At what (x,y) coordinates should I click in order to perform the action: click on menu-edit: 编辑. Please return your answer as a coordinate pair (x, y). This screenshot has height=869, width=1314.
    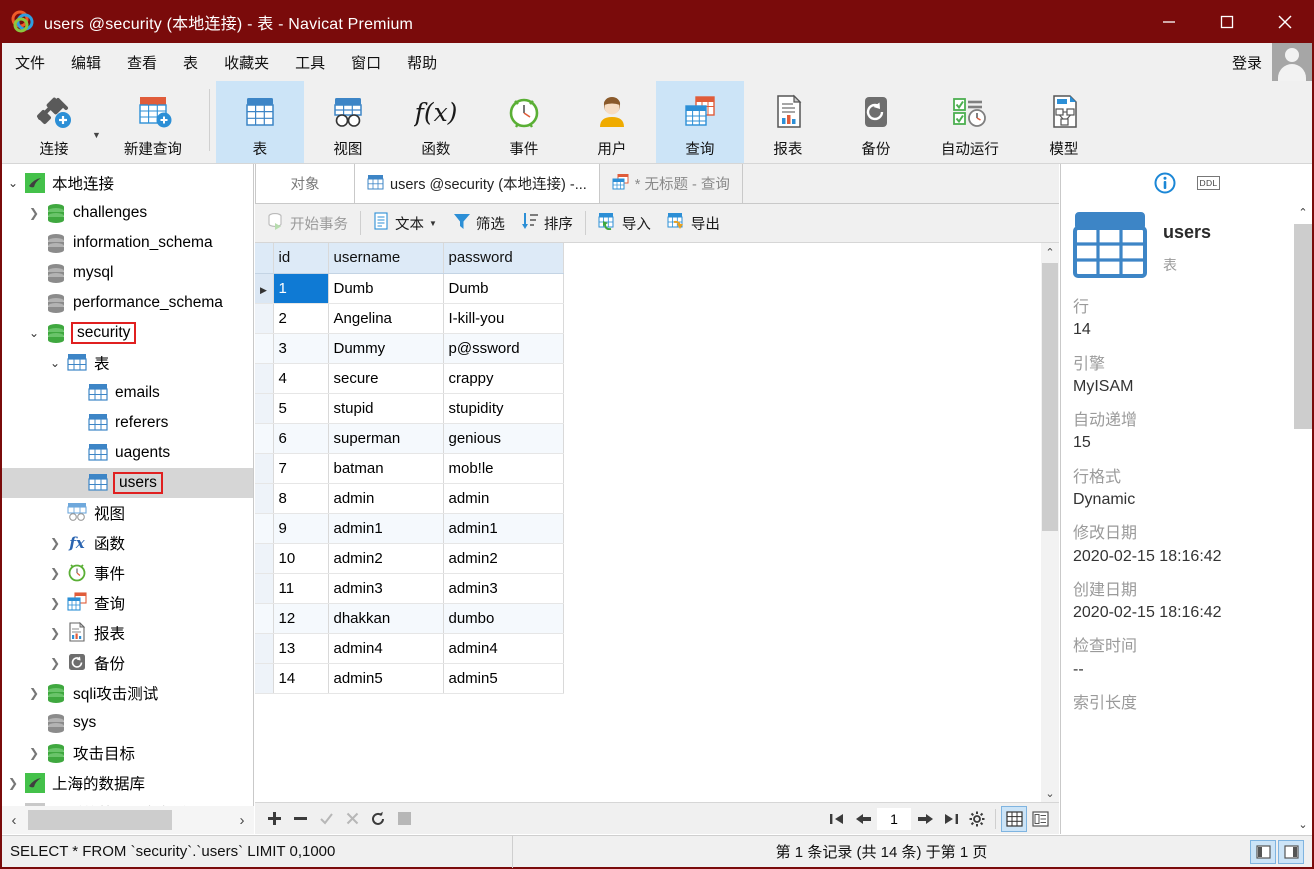
    Looking at the image, I should click on (86, 62).